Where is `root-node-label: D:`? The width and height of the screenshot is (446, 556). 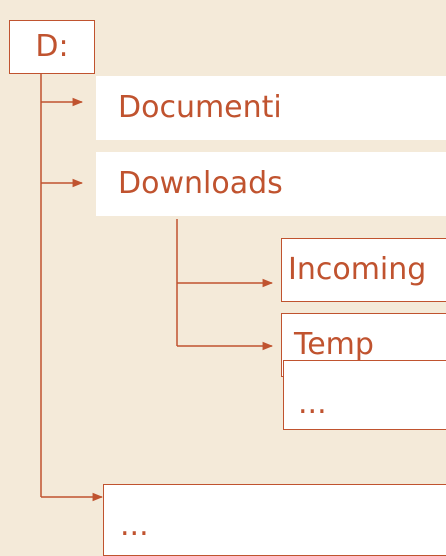
root-node-label: D: is located at coordinates (52, 46).